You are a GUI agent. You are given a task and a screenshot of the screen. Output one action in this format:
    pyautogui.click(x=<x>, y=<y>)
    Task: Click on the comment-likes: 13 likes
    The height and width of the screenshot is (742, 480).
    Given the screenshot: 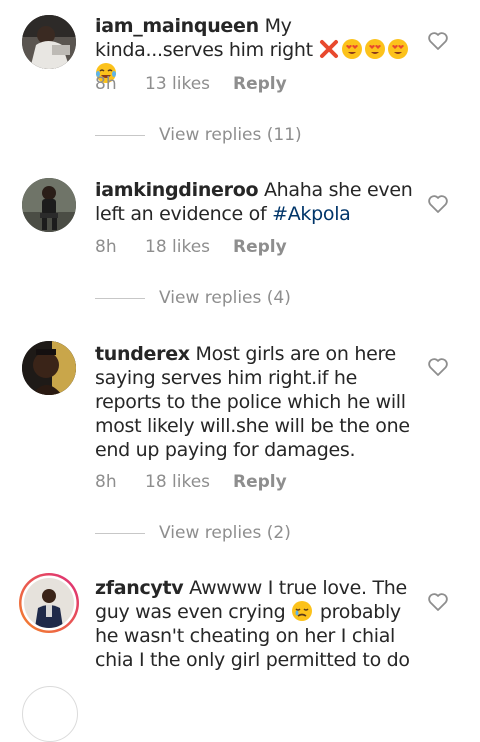 What is the action you would take?
    pyautogui.click(x=177, y=84)
    